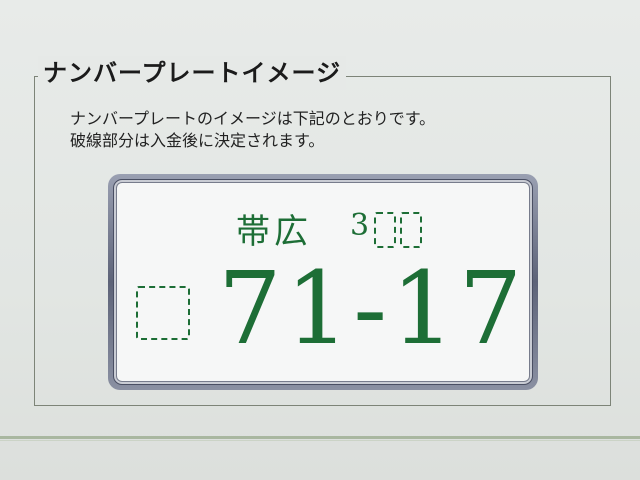  I want to click on bottom-divider, so click(320, 437).